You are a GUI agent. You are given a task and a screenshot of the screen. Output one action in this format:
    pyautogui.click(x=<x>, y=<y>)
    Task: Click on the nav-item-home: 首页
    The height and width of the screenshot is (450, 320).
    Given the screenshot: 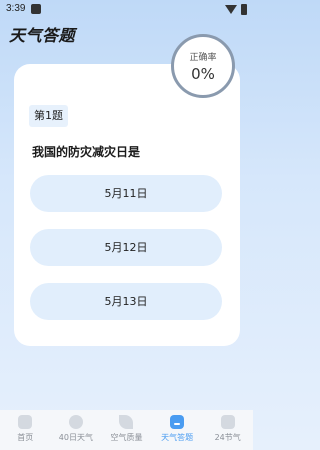 What is the action you would take?
    pyautogui.click(x=25, y=429)
    